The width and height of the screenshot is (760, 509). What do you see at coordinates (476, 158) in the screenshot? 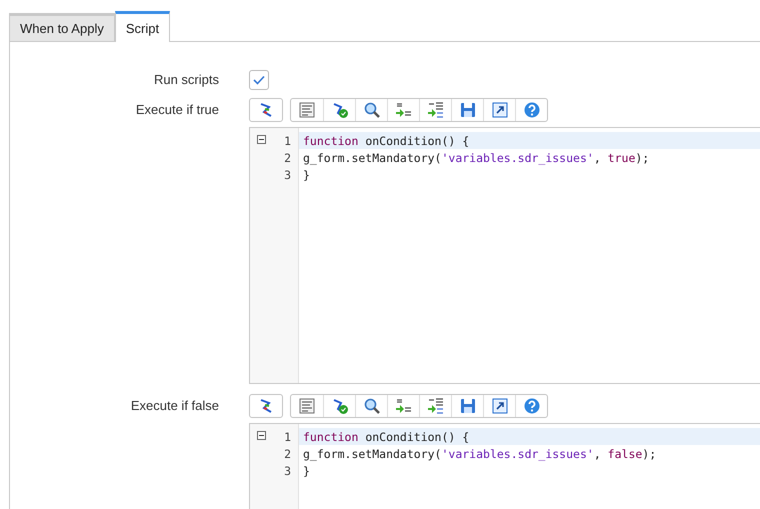
I see `code-line: g_form.setMandatory('variables.sdr_issues', true);` at bounding box center [476, 158].